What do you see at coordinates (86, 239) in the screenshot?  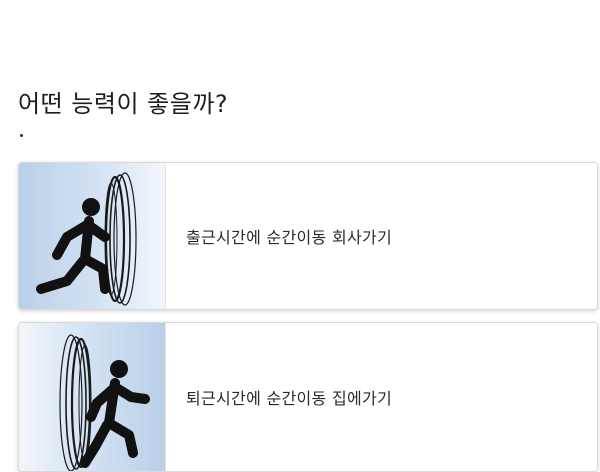 I see `running-into-portal-icon` at bounding box center [86, 239].